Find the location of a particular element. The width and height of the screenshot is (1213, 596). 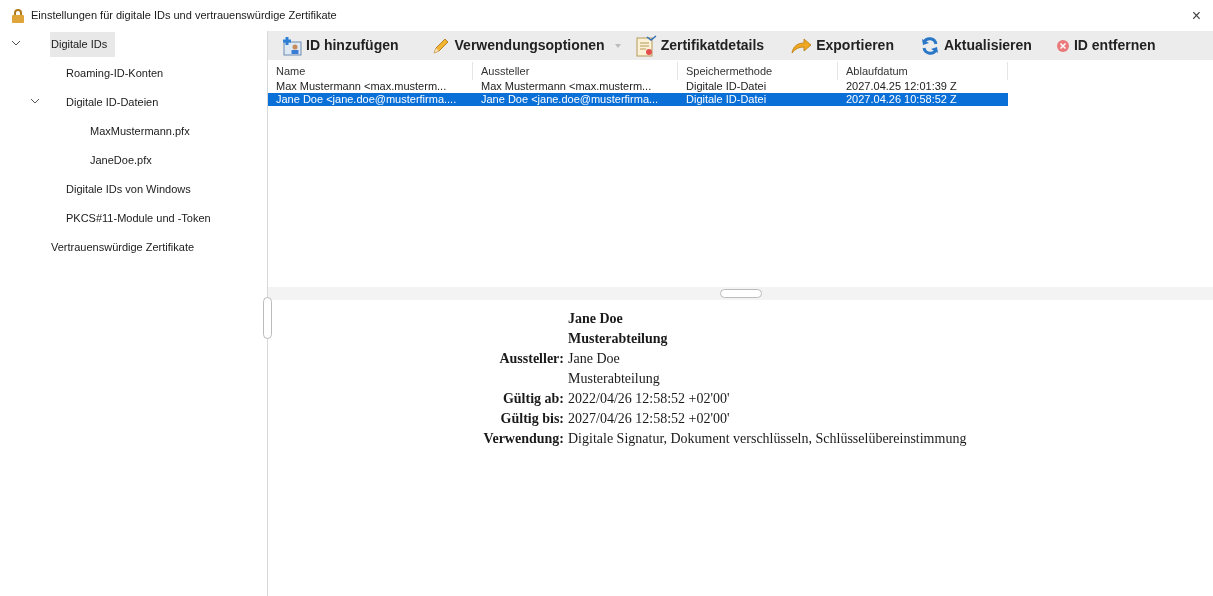

field-value: Digitale Signatur, Dokument verschlüsseln, Schlüsselübereinstimmung is located at coordinates (767, 438).